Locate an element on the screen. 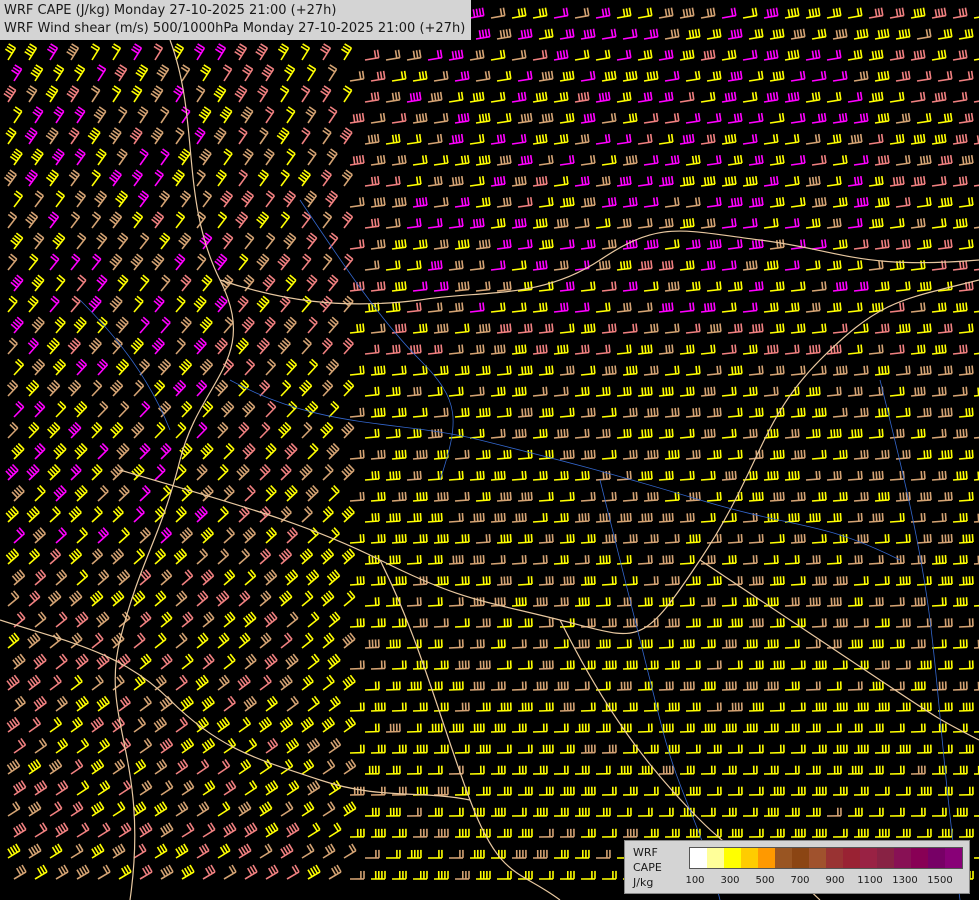 Image resolution: width=979 pixels, height=900 pixels. legend-tick: 500 is located at coordinates (765, 880).